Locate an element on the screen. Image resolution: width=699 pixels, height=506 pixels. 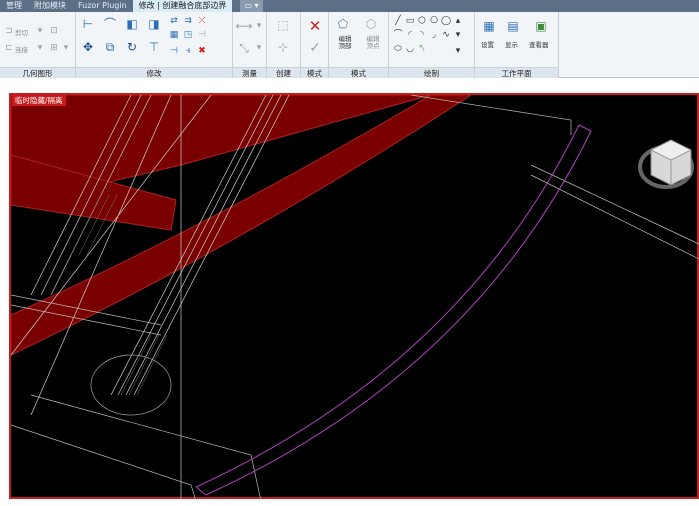
tab-modify-create-blend-base: 修改 | 创建融合底部边界 is located at coordinates (182, 6).